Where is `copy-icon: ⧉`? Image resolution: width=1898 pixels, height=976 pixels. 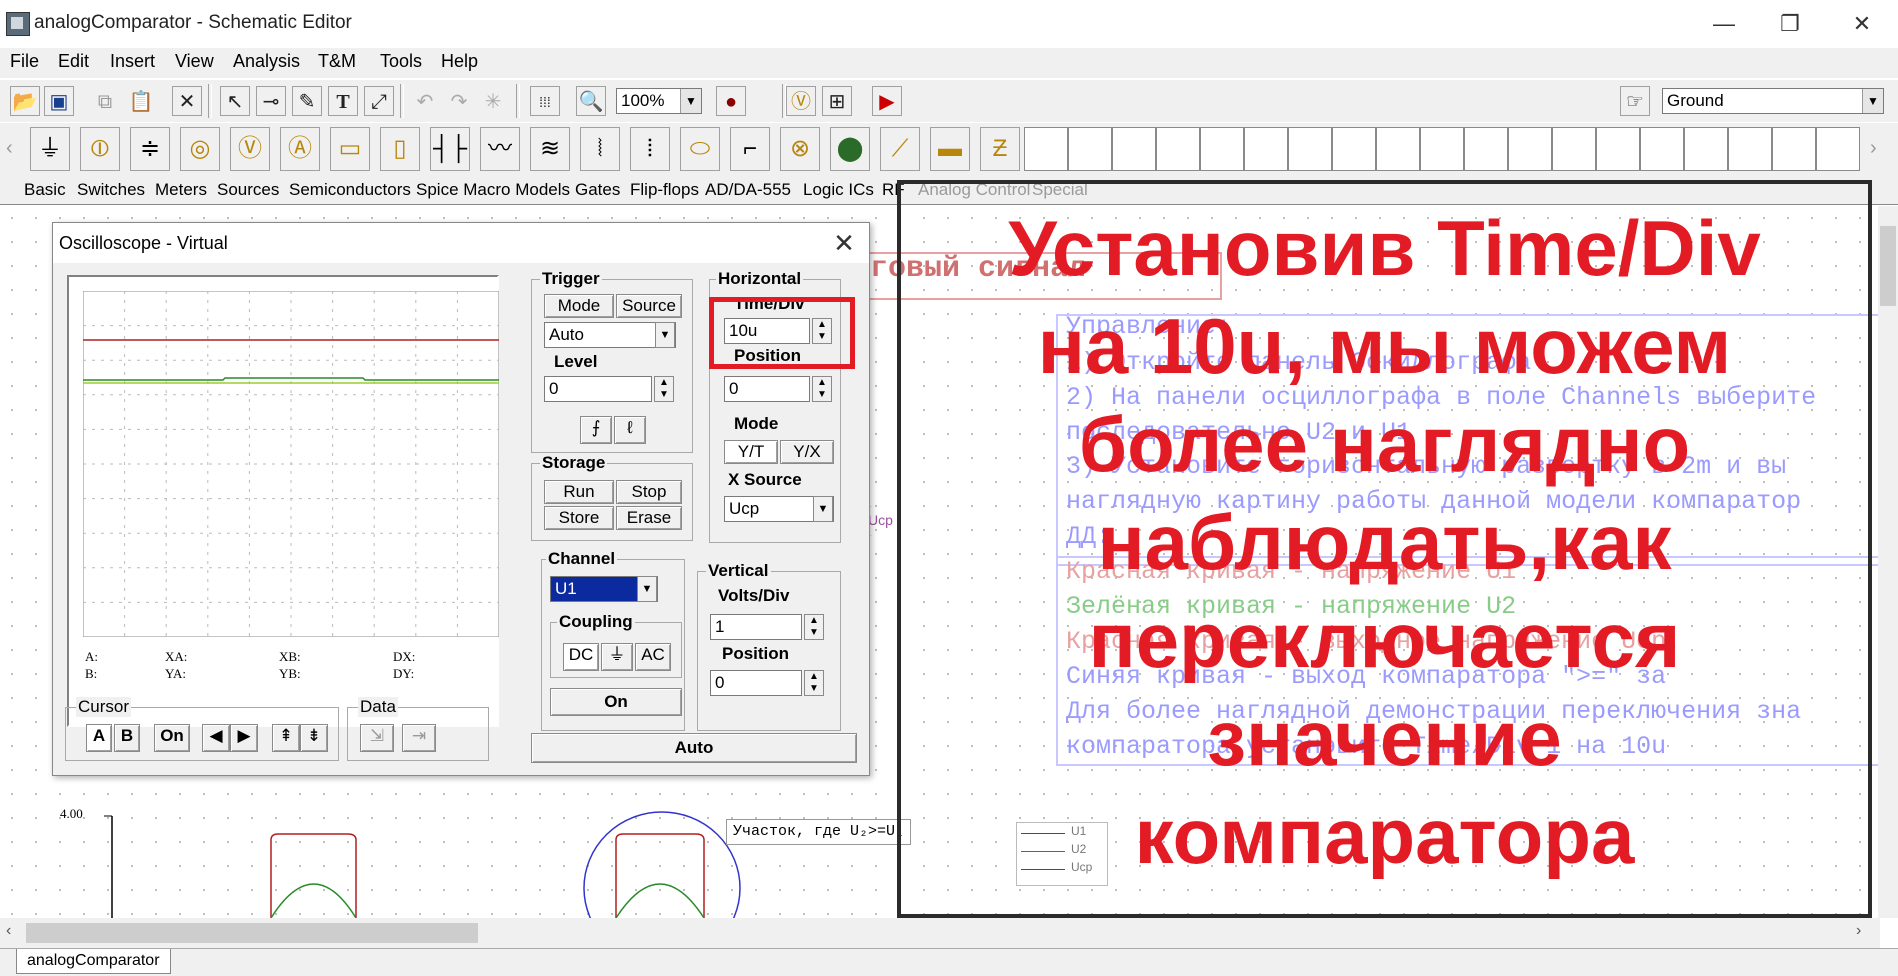 copy-icon: ⧉ is located at coordinates (105, 101).